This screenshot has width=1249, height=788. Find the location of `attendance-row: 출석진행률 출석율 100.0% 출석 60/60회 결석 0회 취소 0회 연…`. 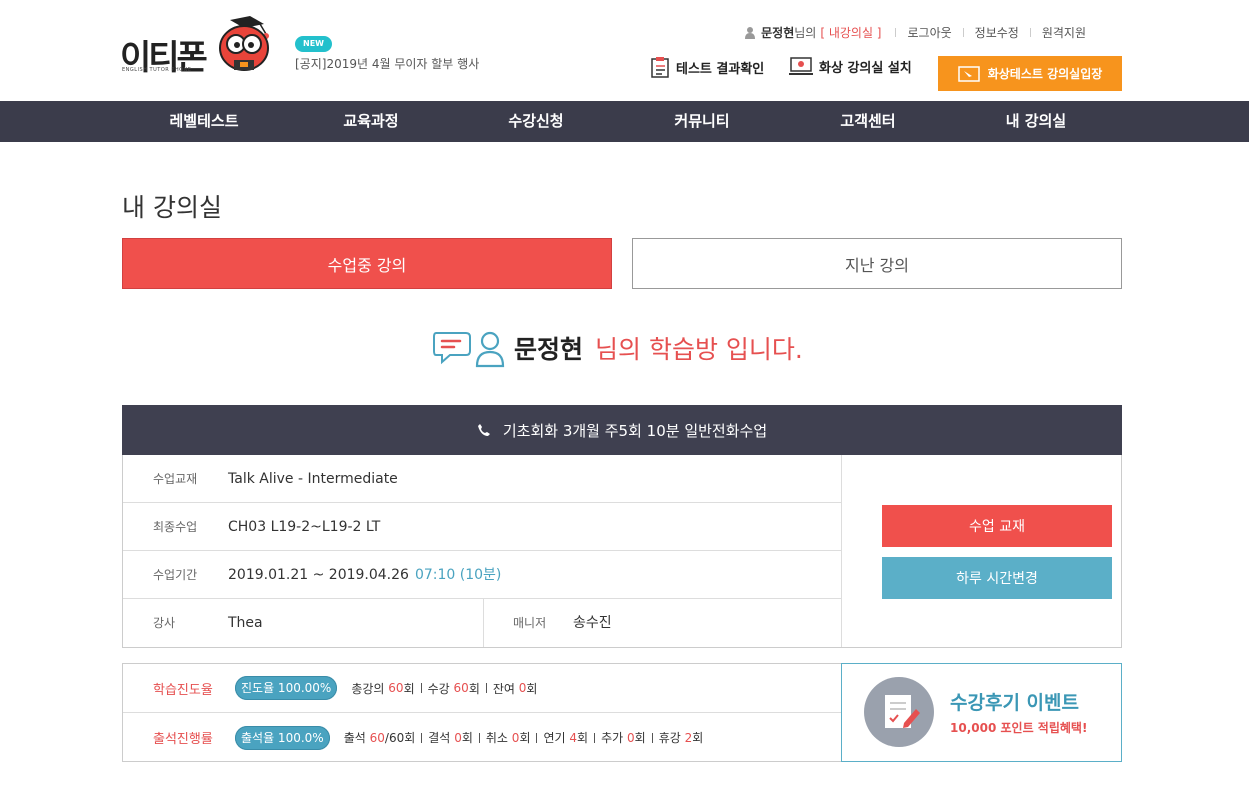

attendance-row: 출석진행률 출석율 100.0% 출석 60/60회 결석 0회 취소 0회 연… is located at coordinates (482, 737).